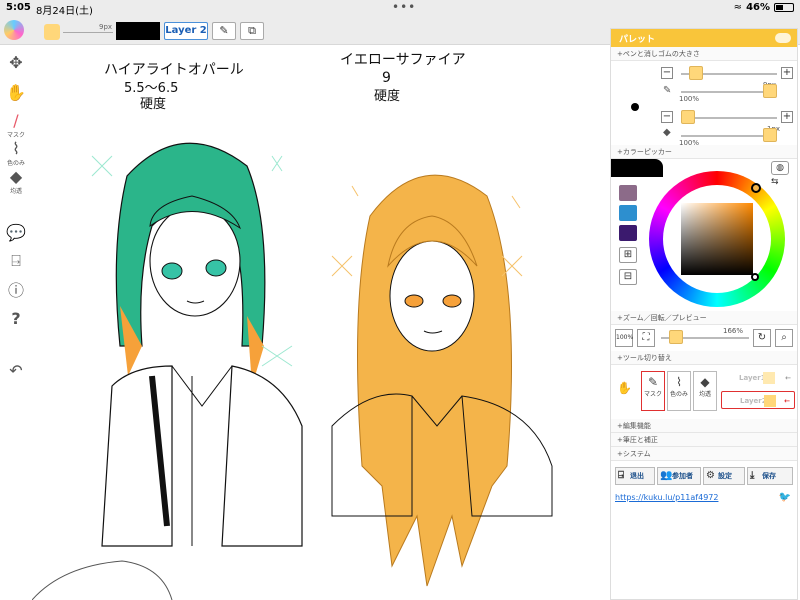 The image size is (800, 600). I want to click on eraser-size-plus: +, so click(787, 117).